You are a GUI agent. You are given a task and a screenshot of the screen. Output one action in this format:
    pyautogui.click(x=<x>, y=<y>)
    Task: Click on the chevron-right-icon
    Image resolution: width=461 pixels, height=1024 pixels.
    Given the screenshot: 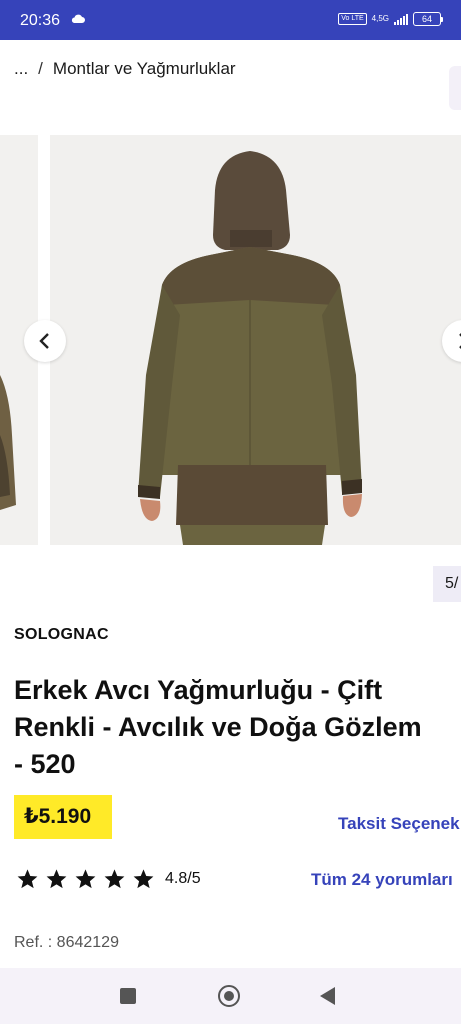 What is the action you would take?
    pyautogui.click(x=460, y=341)
    